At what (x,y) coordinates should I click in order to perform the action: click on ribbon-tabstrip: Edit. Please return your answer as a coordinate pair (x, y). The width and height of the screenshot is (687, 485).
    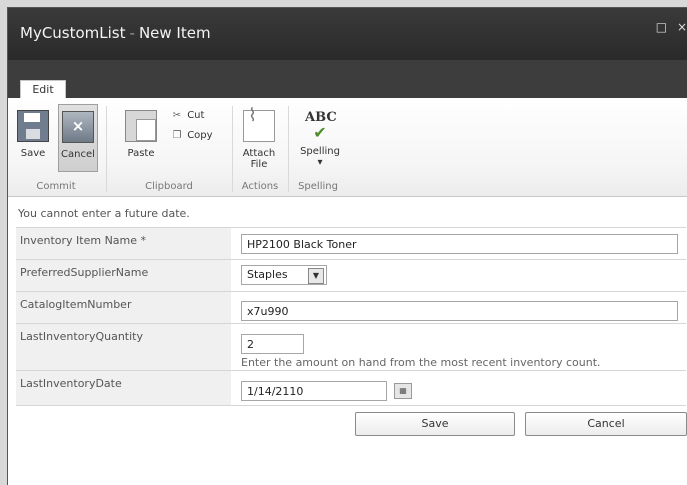
    Looking at the image, I should click on (347, 79).